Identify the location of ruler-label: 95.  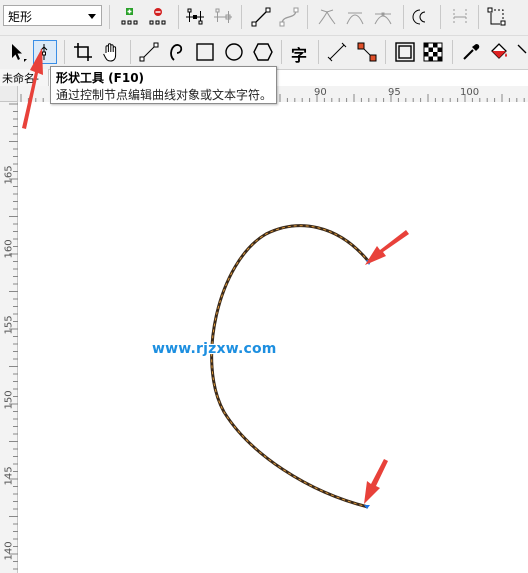
(394, 92).